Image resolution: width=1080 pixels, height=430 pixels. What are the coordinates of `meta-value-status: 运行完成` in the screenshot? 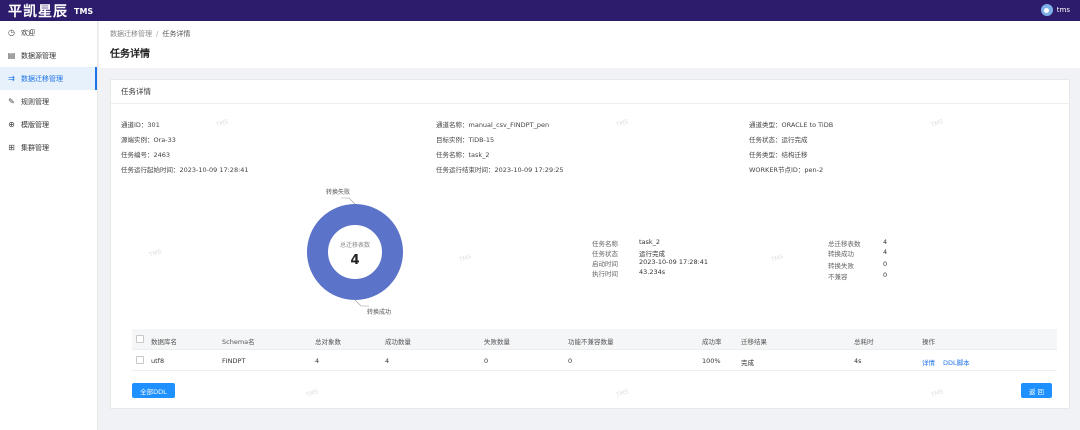 It's located at (652, 254).